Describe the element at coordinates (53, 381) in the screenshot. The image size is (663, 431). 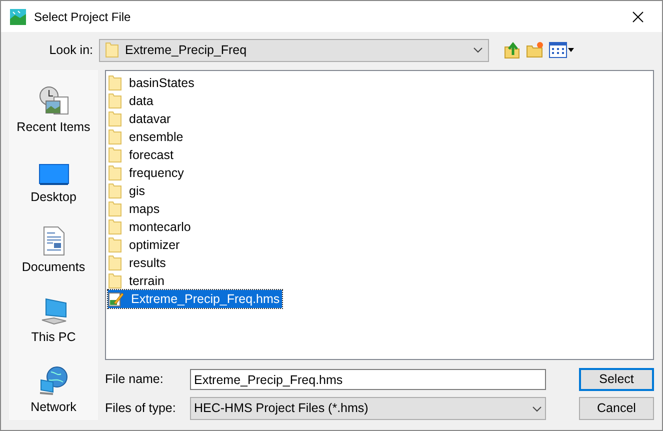
I see `network-globe-icon` at that location.